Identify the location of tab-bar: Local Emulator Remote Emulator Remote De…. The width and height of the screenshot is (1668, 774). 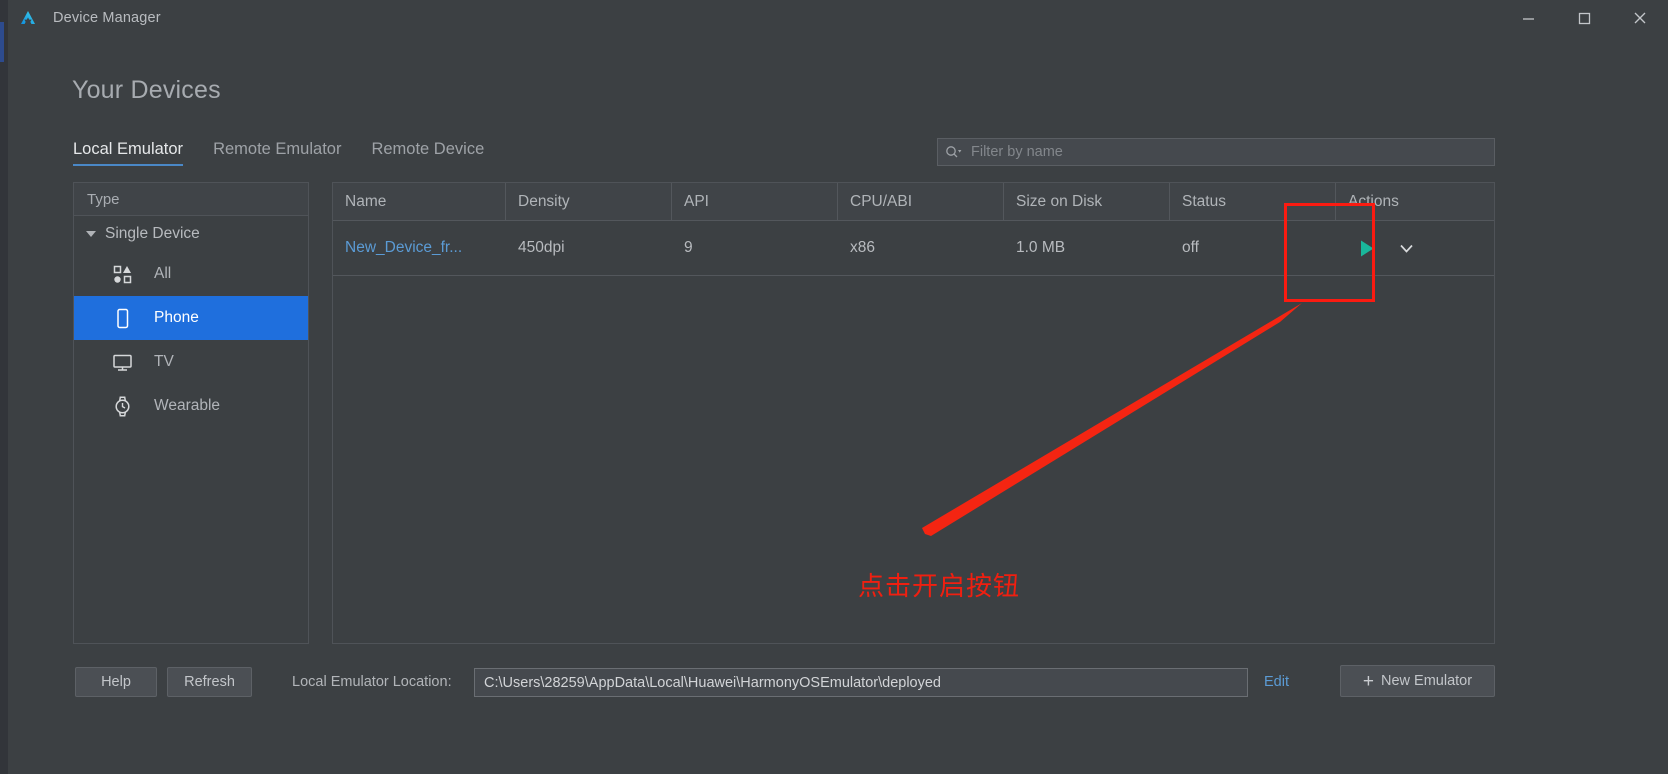
(278, 153).